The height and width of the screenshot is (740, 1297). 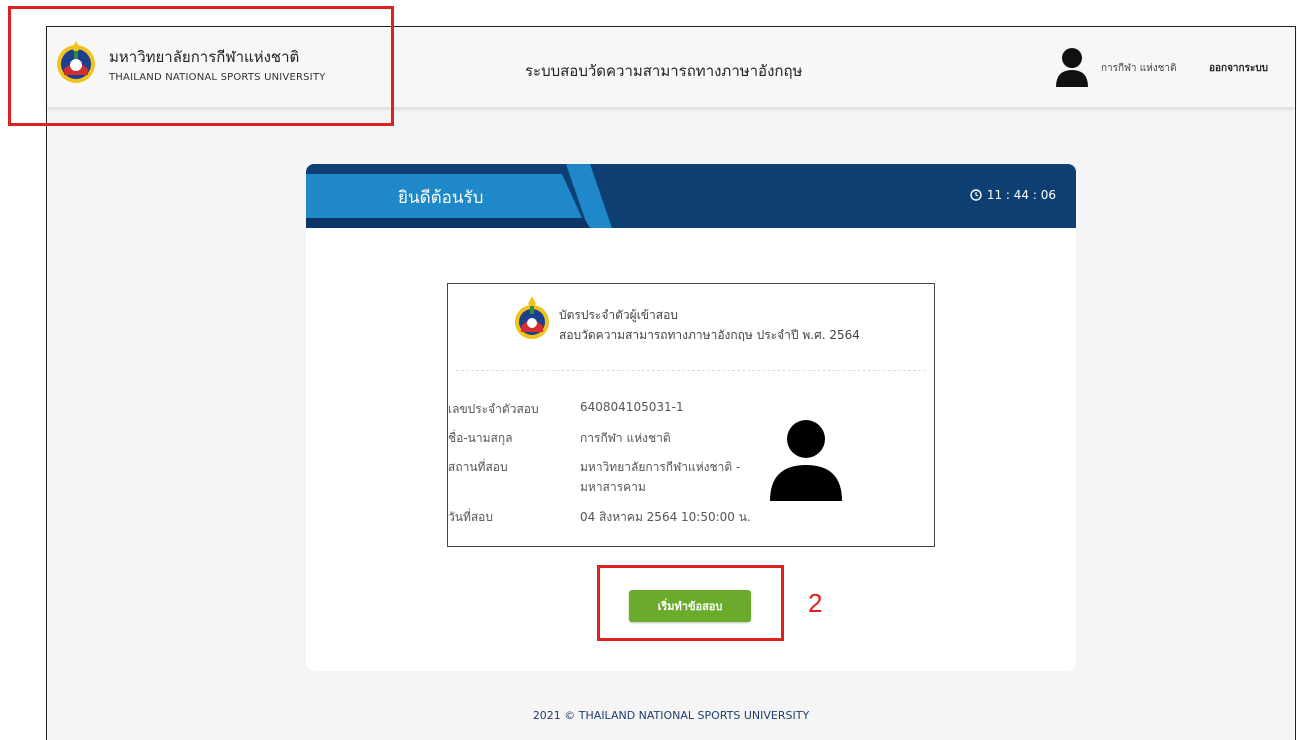 I want to click on name-label: ชื่อ-นามสกุล, so click(x=480, y=438).